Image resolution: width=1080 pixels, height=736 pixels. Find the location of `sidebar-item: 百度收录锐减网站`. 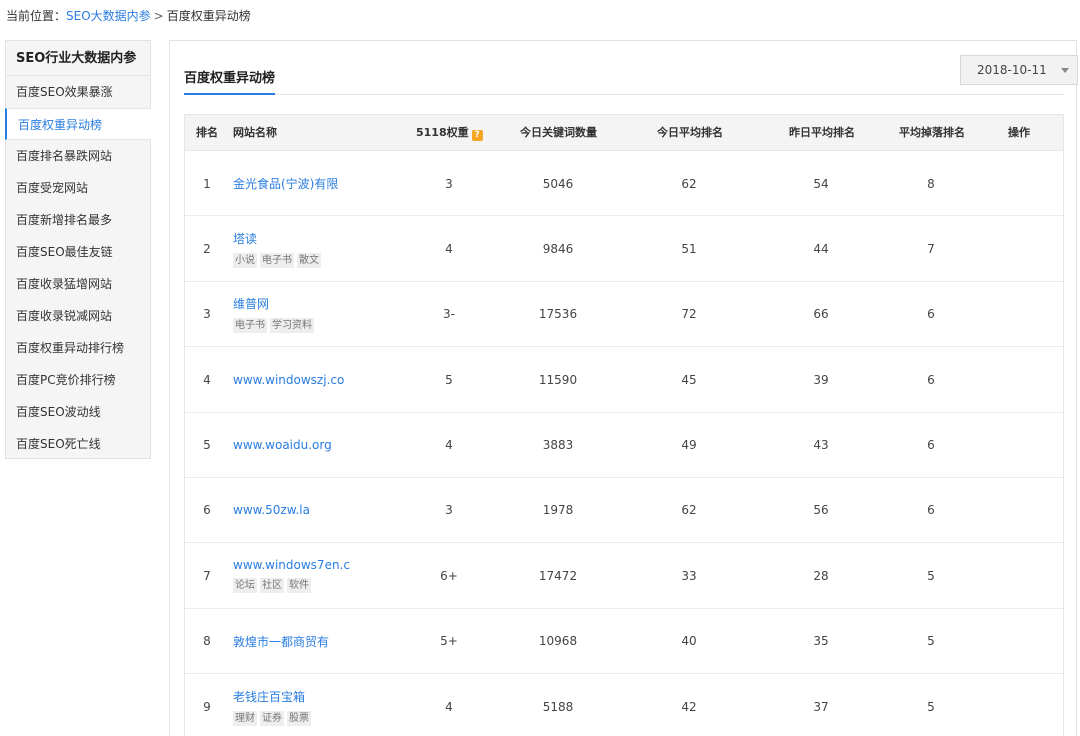

sidebar-item: 百度收录锐减网站 is located at coordinates (78, 316).